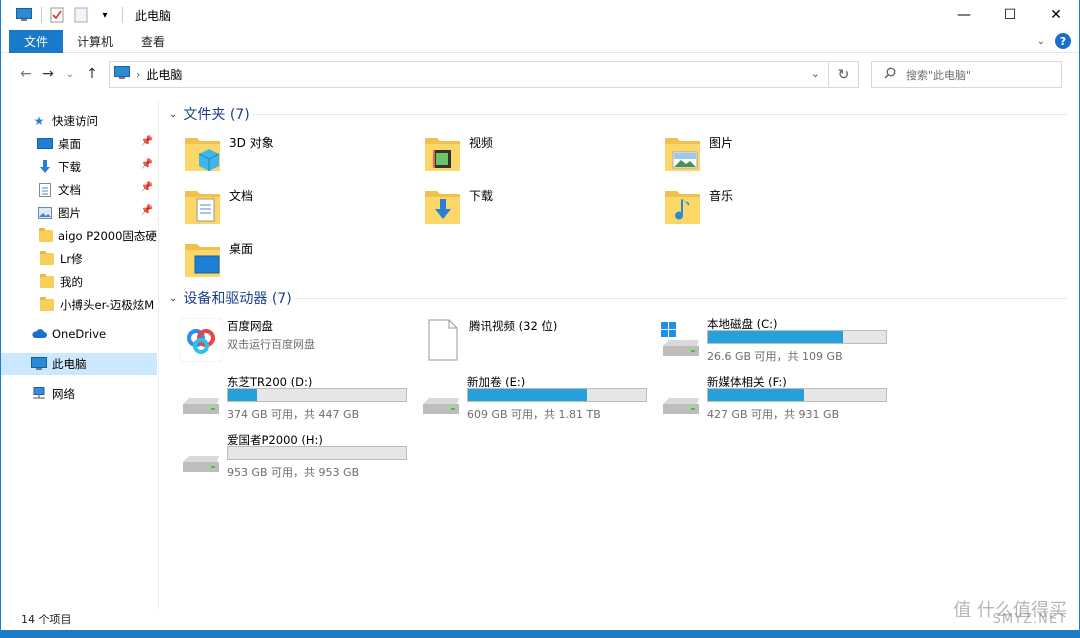 Image resolution: width=1080 pixels, height=638 pixels. Describe the element at coordinates (71, 259) in the screenshot. I see `sidebar-item-label: Lr修` at that location.